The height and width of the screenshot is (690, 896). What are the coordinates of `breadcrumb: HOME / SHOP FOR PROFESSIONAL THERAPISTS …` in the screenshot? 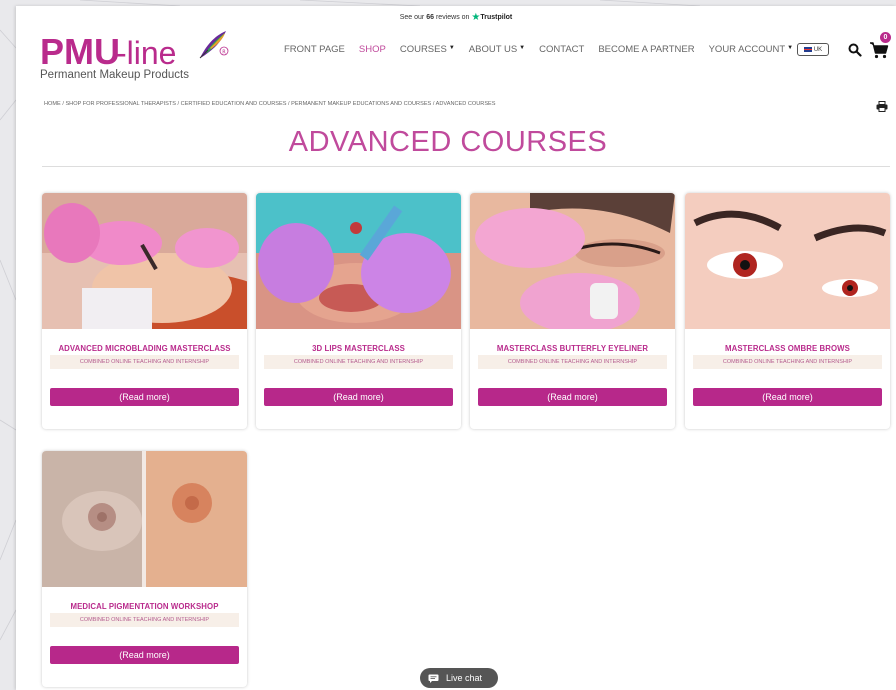 It's located at (270, 104).